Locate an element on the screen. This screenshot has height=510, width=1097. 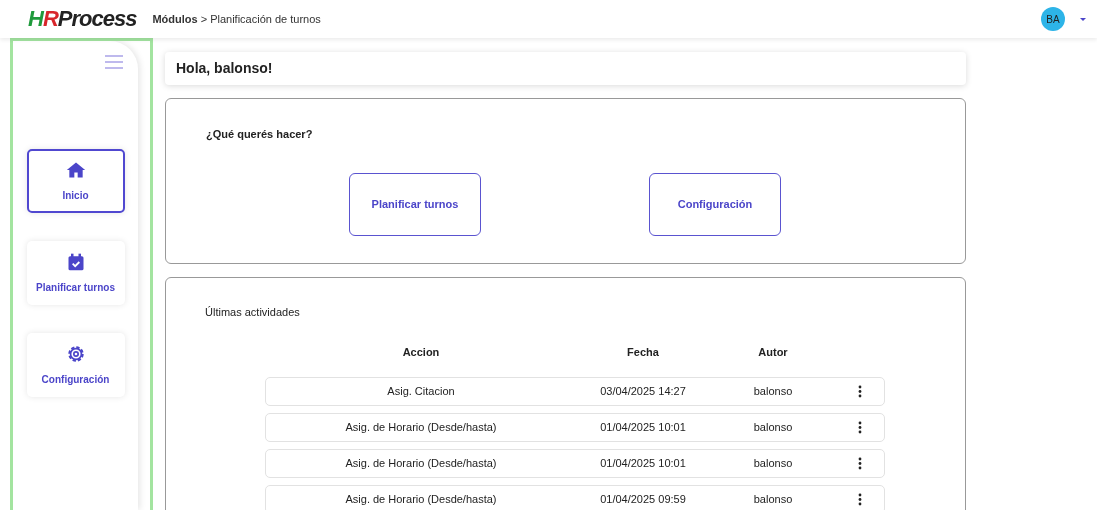
section-title: Últimas actividades is located at coordinates (253, 312).